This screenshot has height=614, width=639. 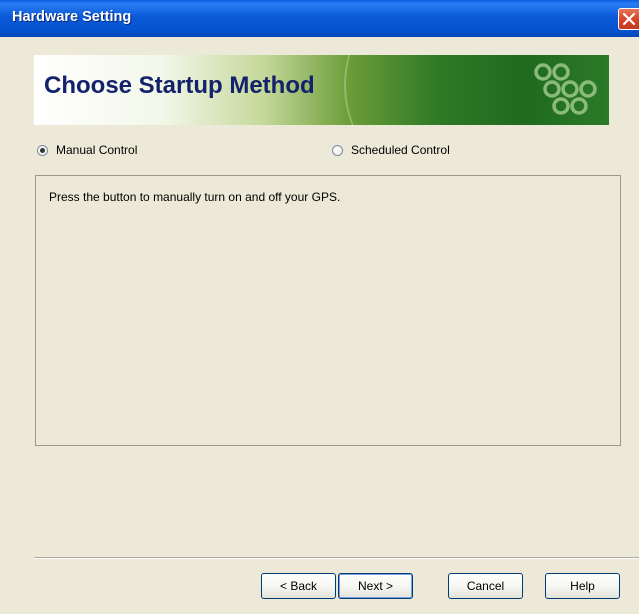 I want to click on next-button: Next >, so click(x=375, y=586).